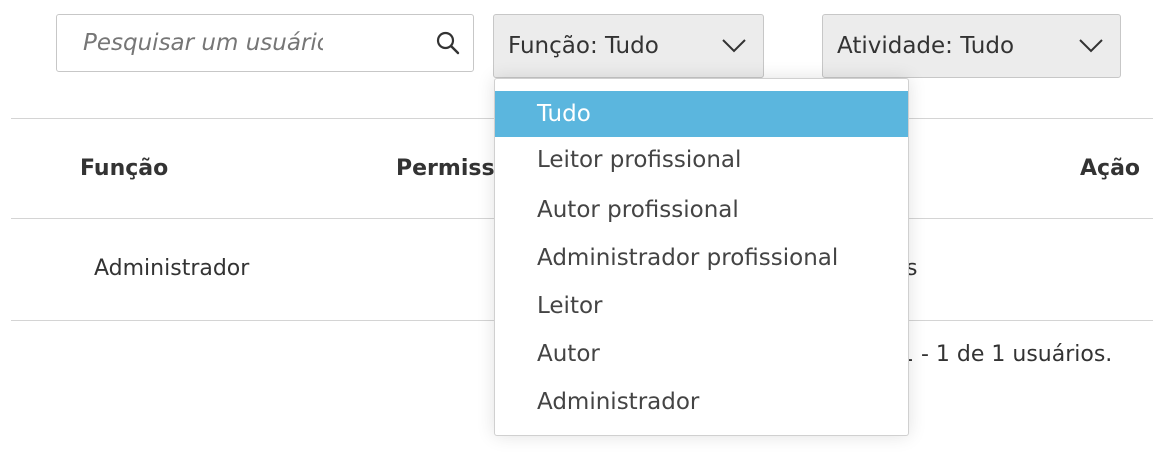 This screenshot has width=1153, height=466. I want to click on funcao-option-autor: Autor, so click(701, 354).